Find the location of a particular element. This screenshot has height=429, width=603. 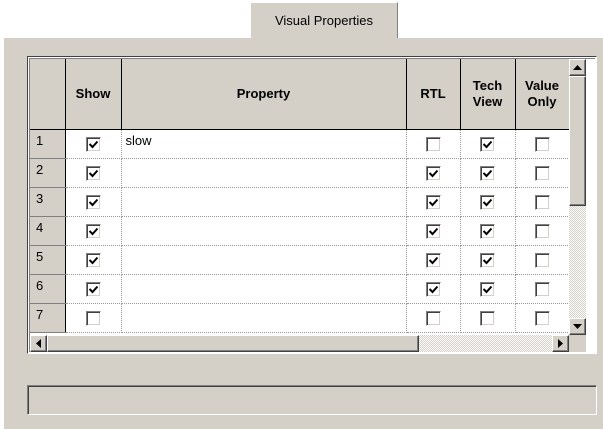

tab-visual-properties: Visual Properties is located at coordinates (324, 20).